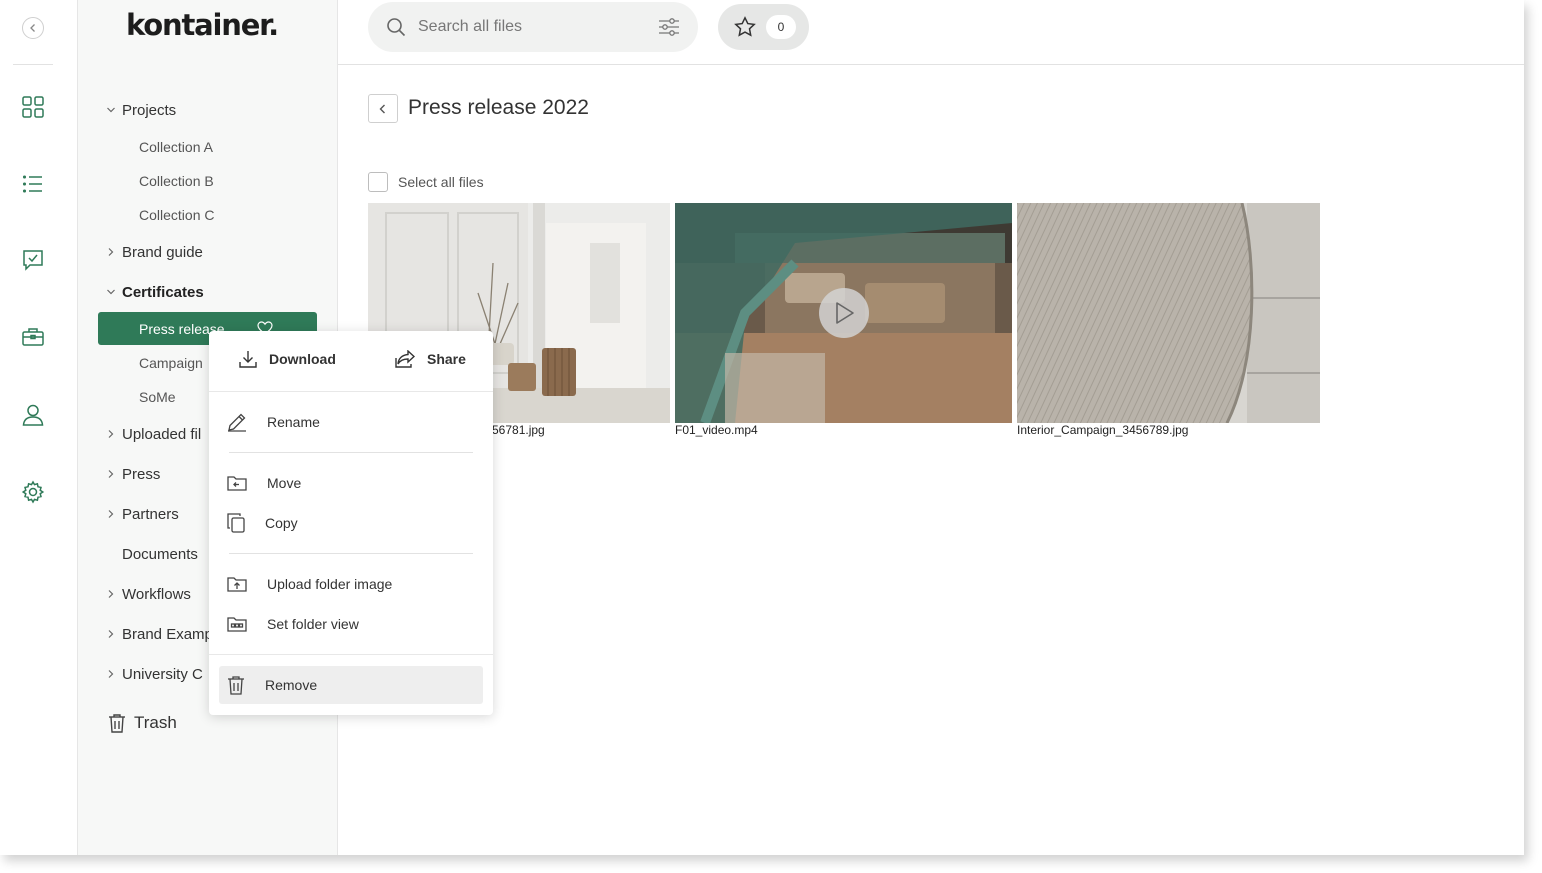 The width and height of the screenshot is (1542, 873). Describe the element at coordinates (528, 27) in the screenshot. I see `search-input` at that location.